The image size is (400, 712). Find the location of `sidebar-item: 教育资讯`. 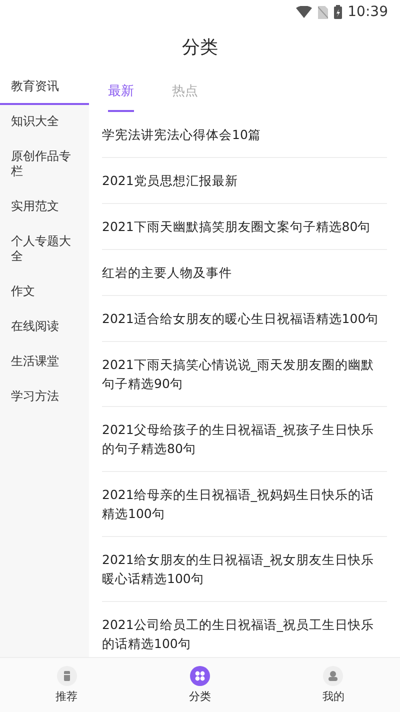

sidebar-item: 教育资讯 is located at coordinates (44, 87).